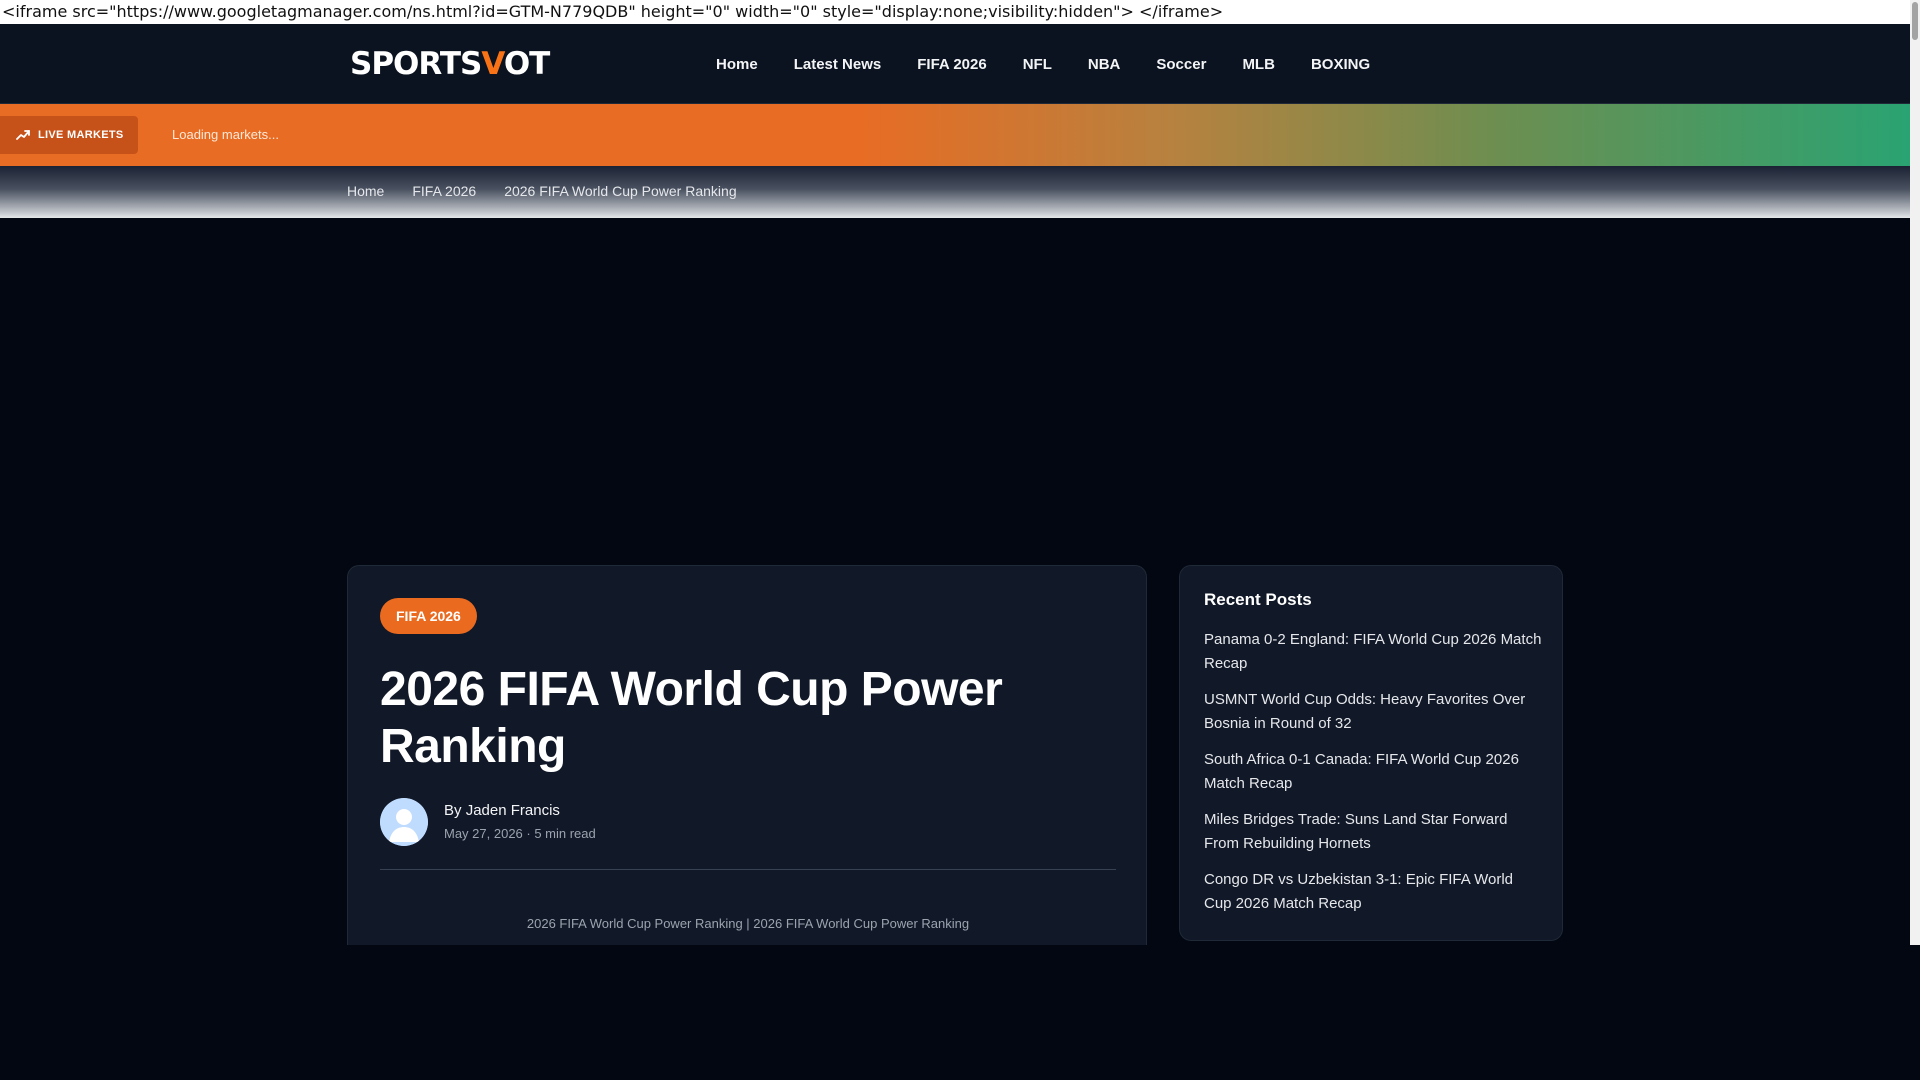  I want to click on nav-latest-news: Latest News, so click(838, 64).